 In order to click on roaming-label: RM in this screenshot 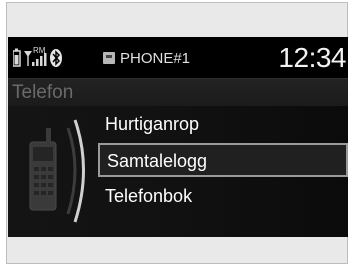, I will do `click(39, 51)`.